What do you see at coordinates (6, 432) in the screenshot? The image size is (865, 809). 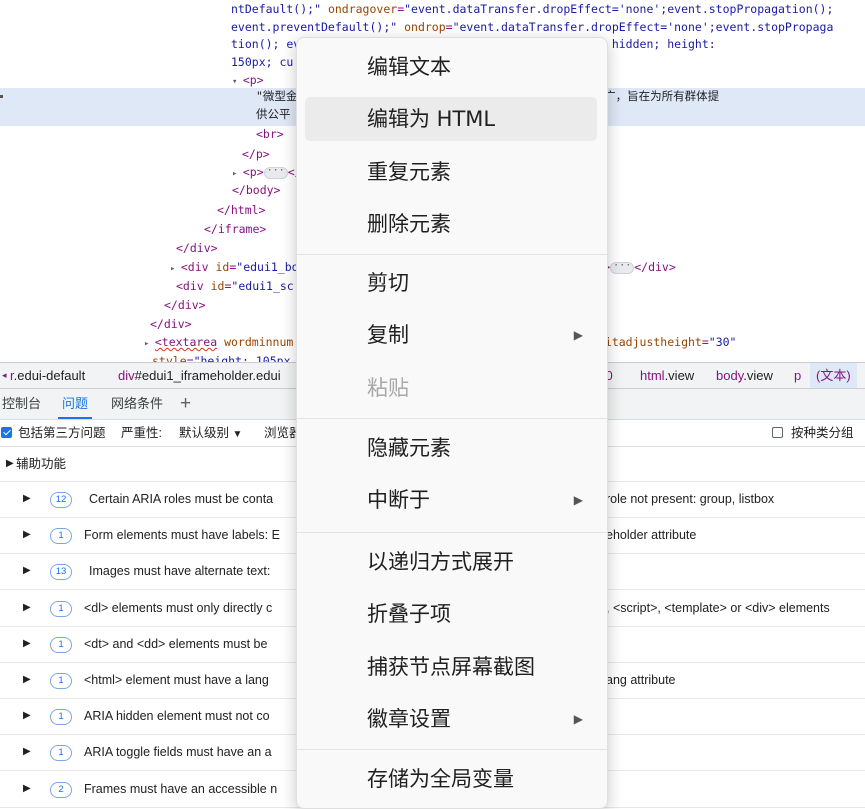 I see `include-third-party-checkbox` at bounding box center [6, 432].